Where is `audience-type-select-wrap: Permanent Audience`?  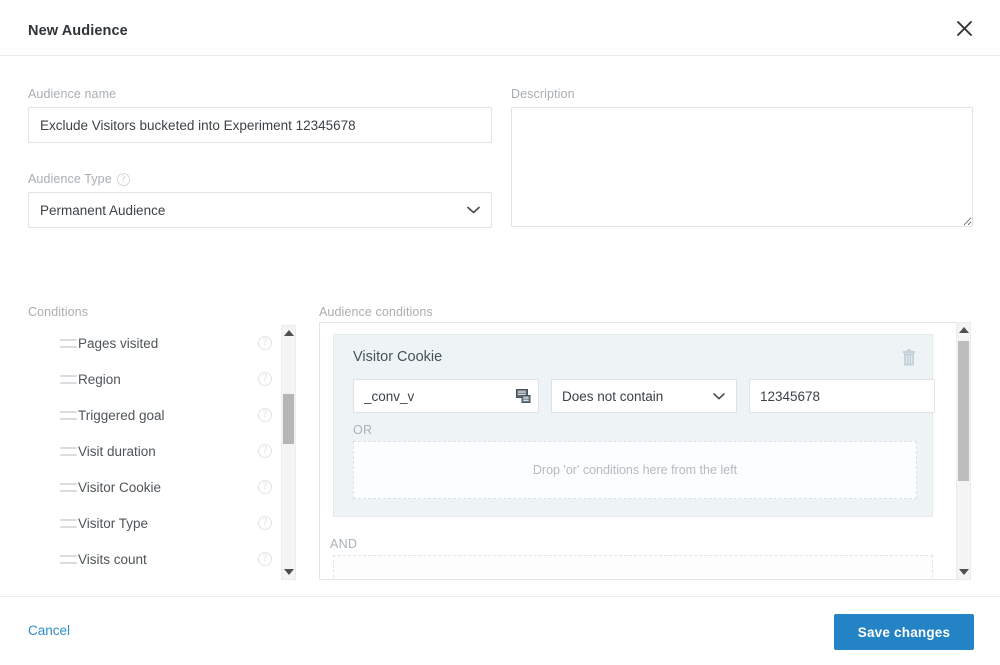
audience-type-select-wrap: Permanent Audience is located at coordinates (260, 210).